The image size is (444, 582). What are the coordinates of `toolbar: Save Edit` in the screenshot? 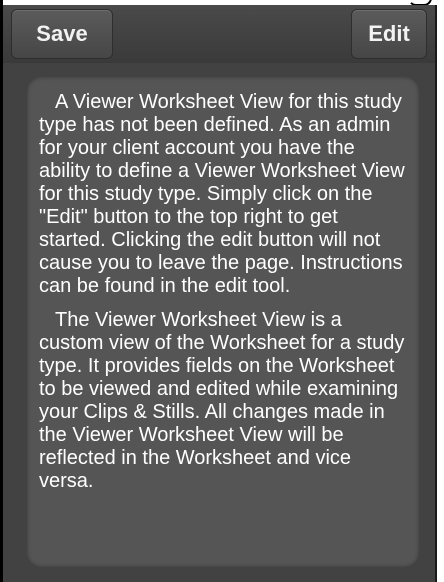 It's located at (219, 34).